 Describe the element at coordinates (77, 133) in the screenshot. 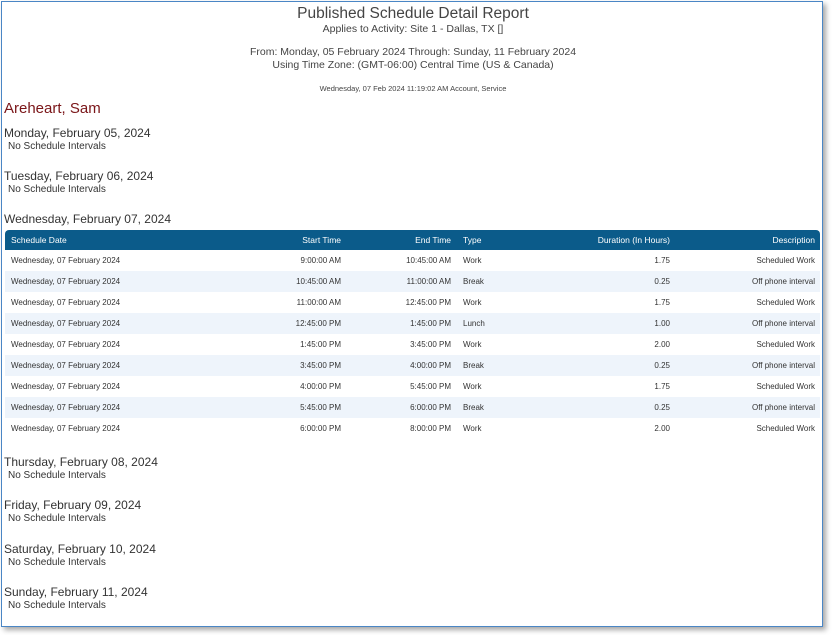

I see `day-heading-monday: Monday, February 05, 2024` at that location.